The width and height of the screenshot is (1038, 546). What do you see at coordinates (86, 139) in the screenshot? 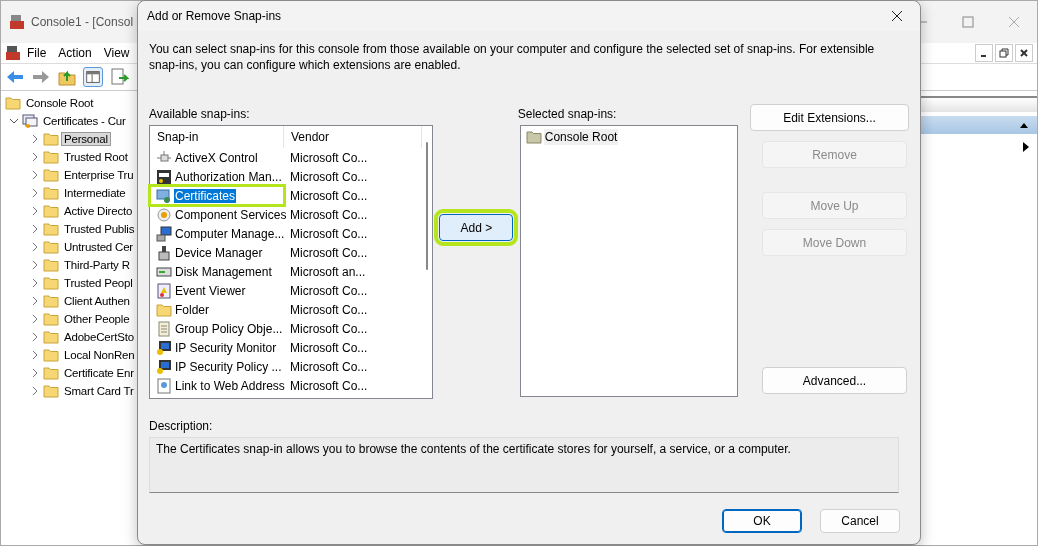
I see `tree-item: Personal` at bounding box center [86, 139].